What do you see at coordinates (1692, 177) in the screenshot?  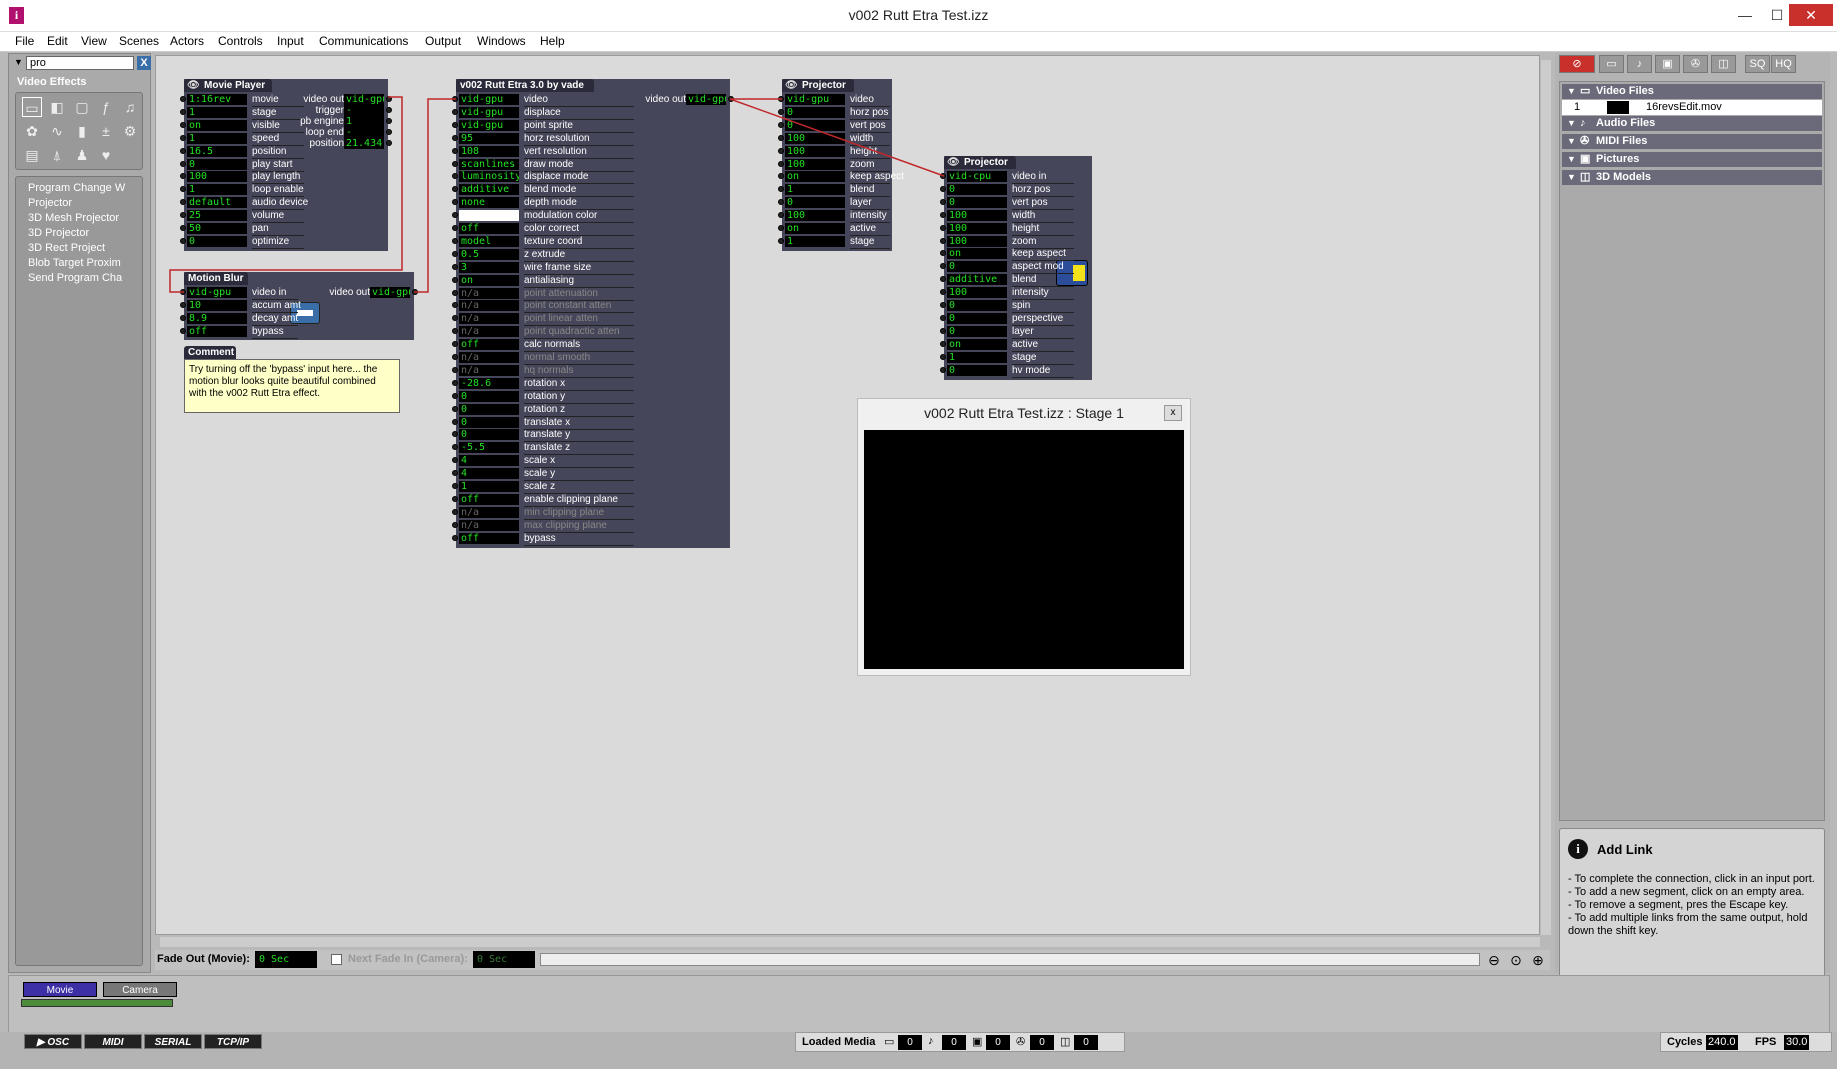 I see `section-3d-models: ▼ ◫ 3D Models` at bounding box center [1692, 177].